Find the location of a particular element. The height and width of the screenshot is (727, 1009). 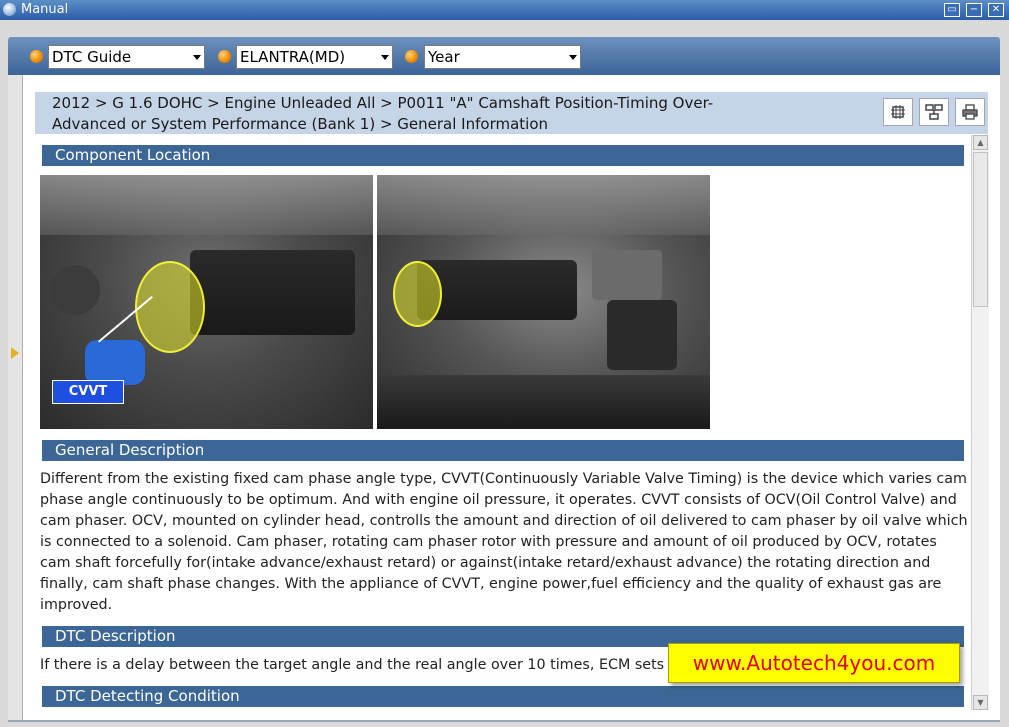

maximize-button: ▭ is located at coordinates (952, 10).